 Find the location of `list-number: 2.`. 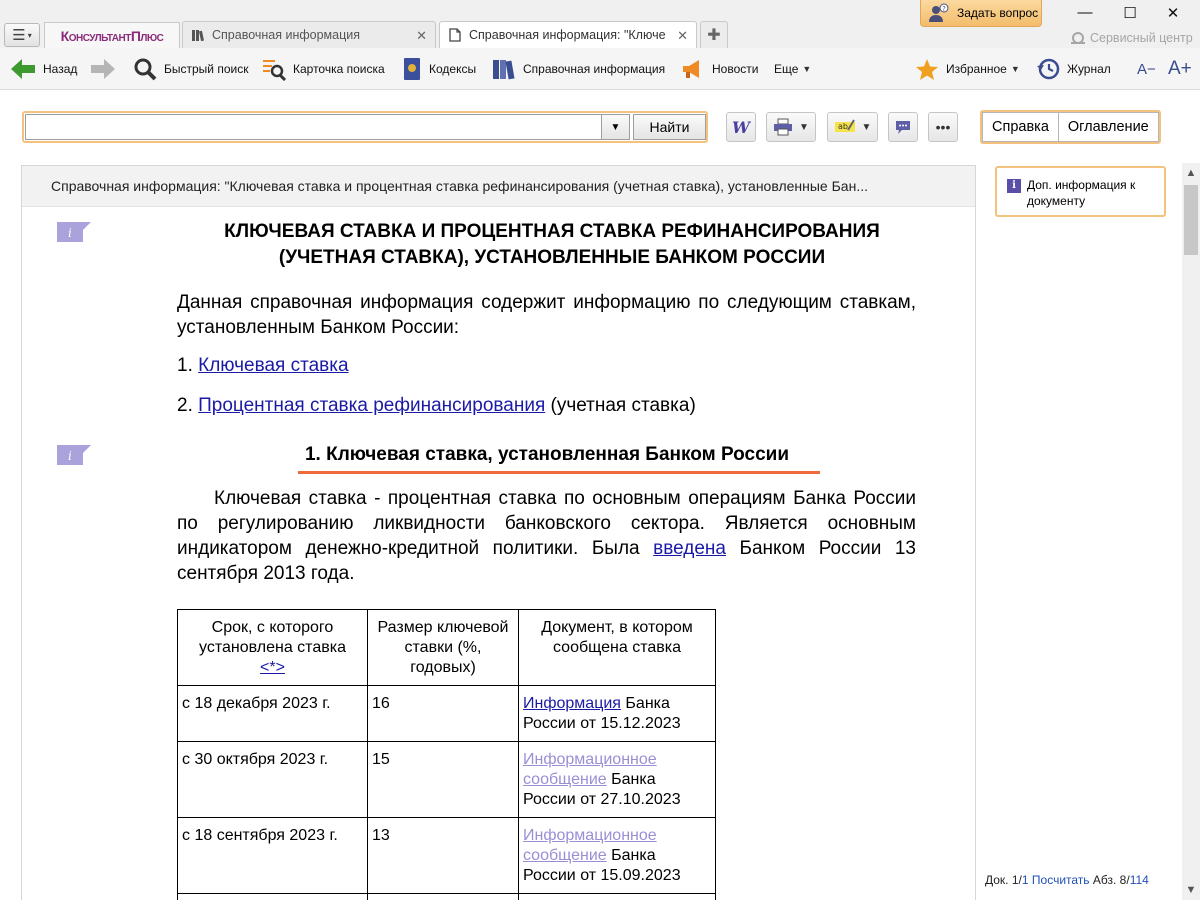

list-number: 2. is located at coordinates (185, 405).